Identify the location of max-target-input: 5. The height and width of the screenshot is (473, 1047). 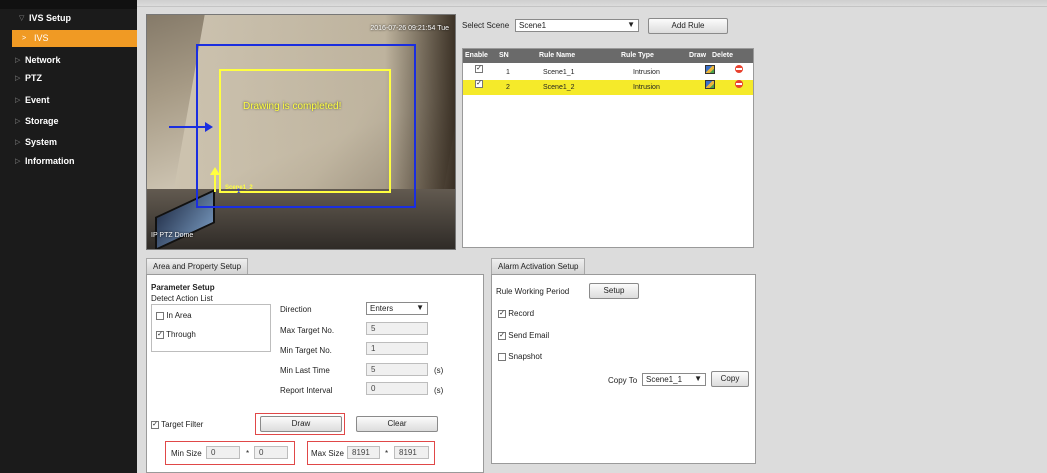
(397, 328).